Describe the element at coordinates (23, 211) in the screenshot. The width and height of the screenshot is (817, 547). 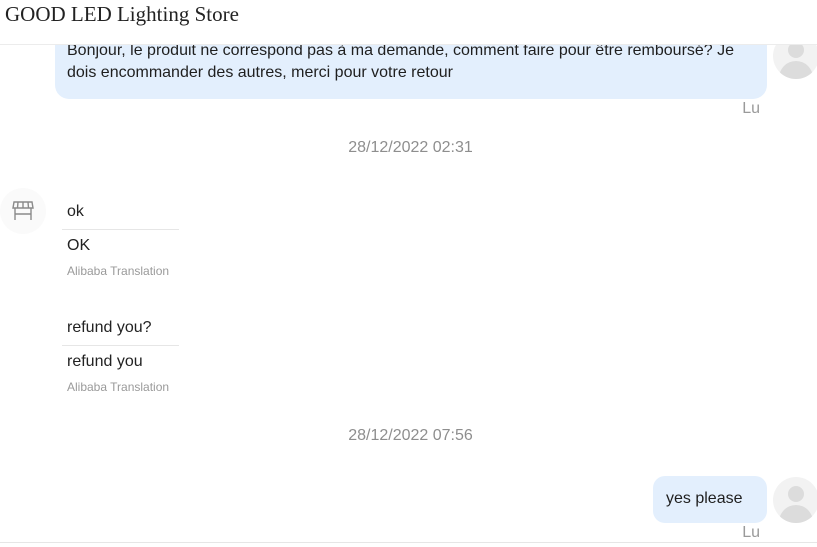
I see `store-icon` at that location.